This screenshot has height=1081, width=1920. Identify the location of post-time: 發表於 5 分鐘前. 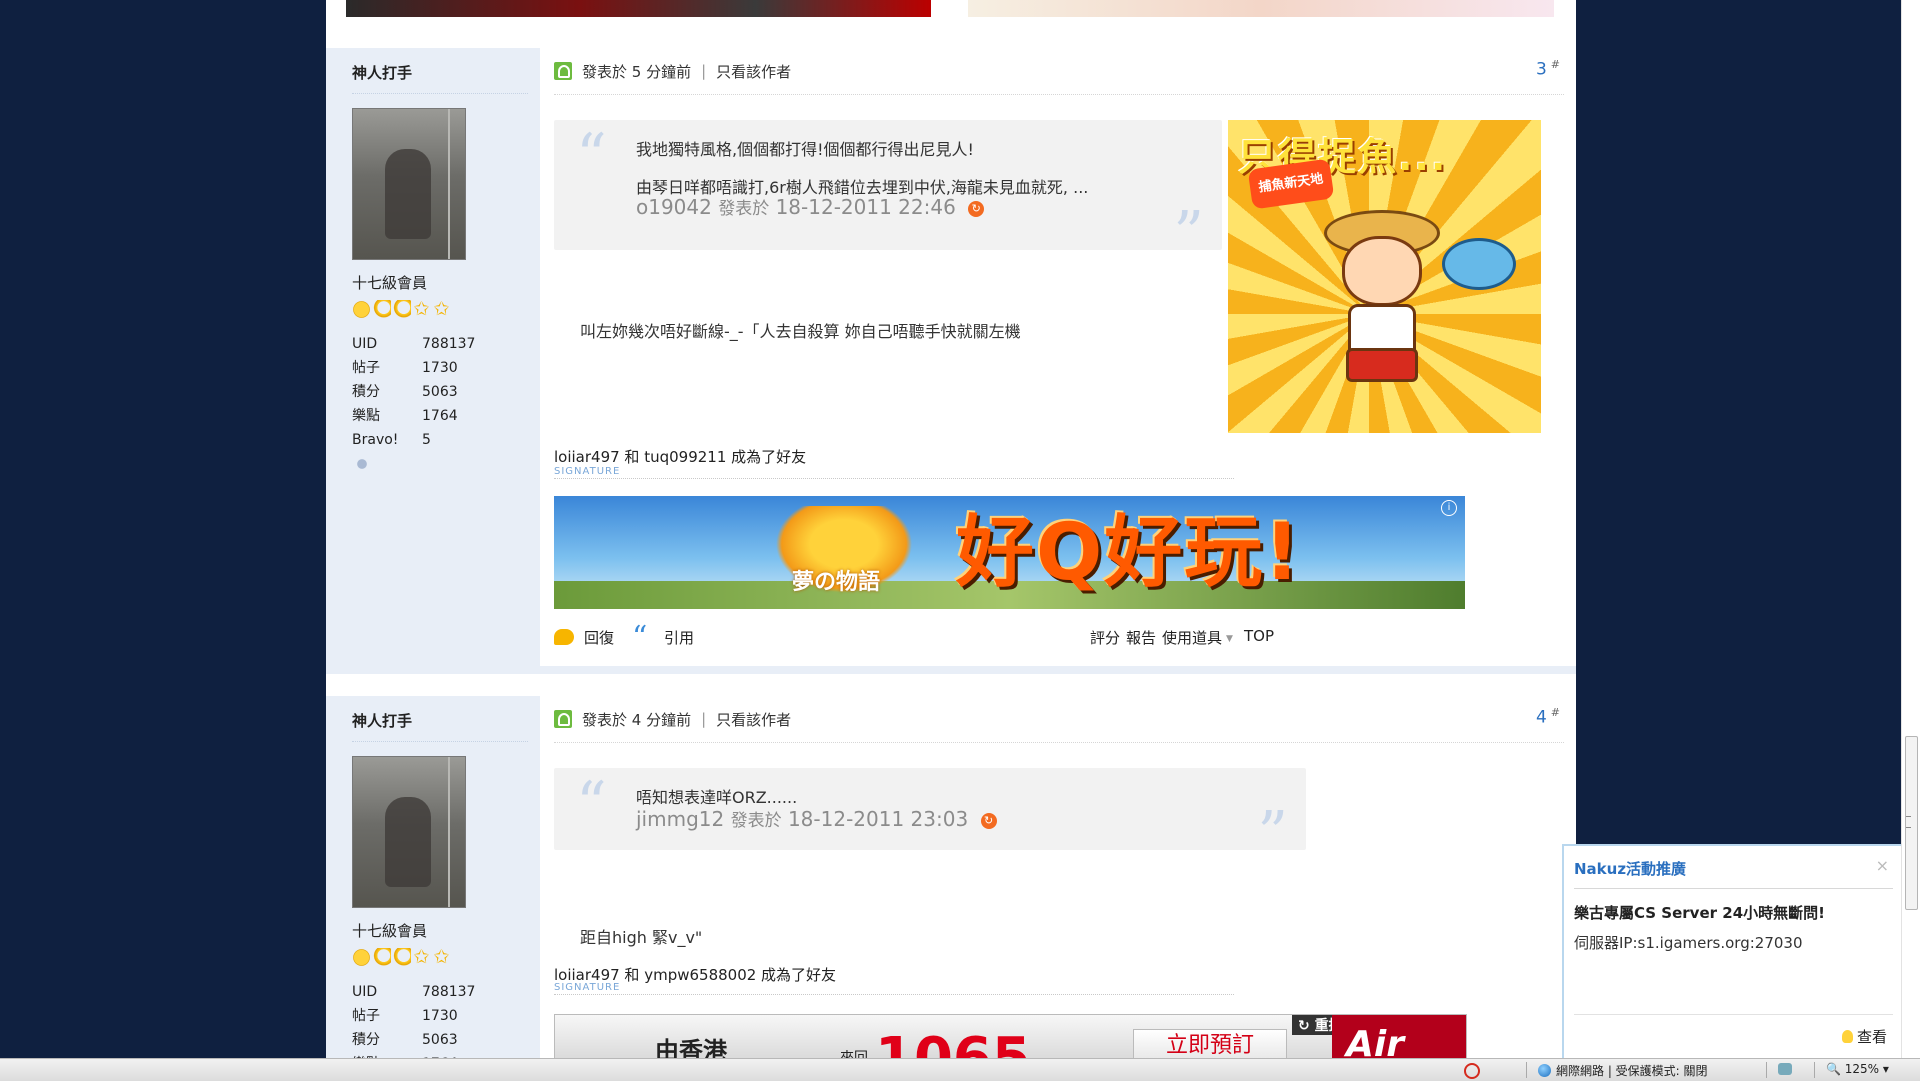
(637, 71).